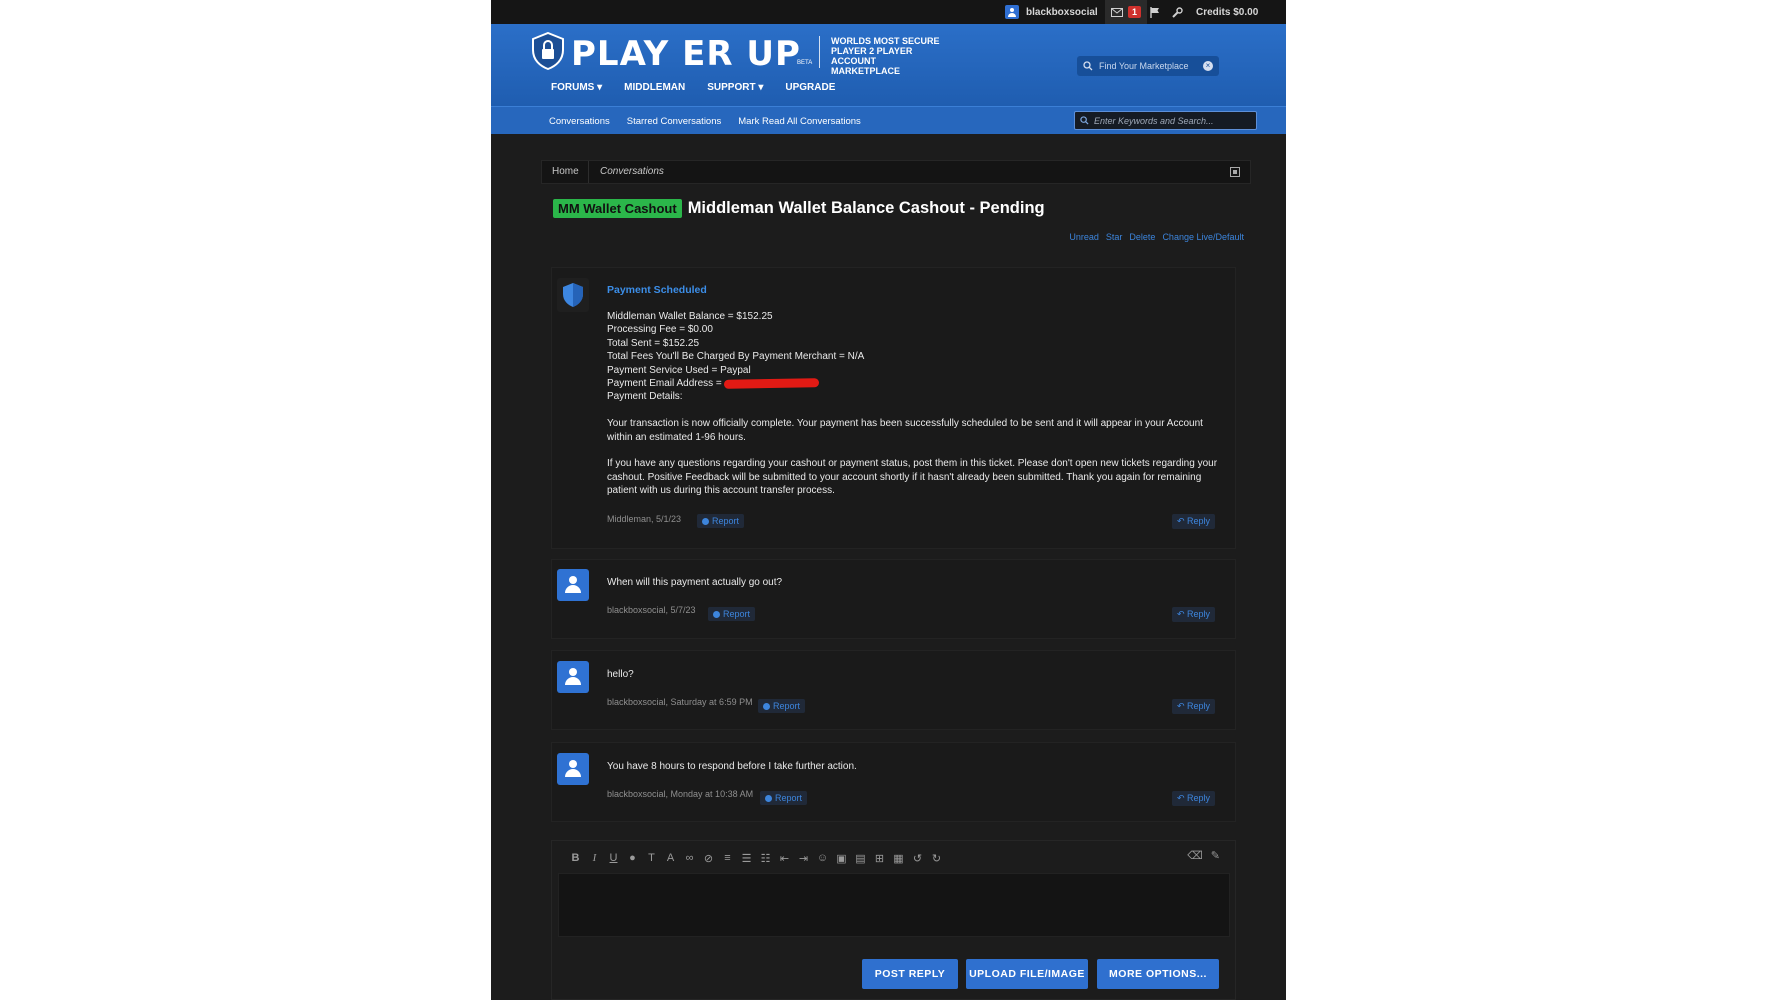 The image size is (1778, 1000). I want to click on action-star: Star, so click(1114, 237).